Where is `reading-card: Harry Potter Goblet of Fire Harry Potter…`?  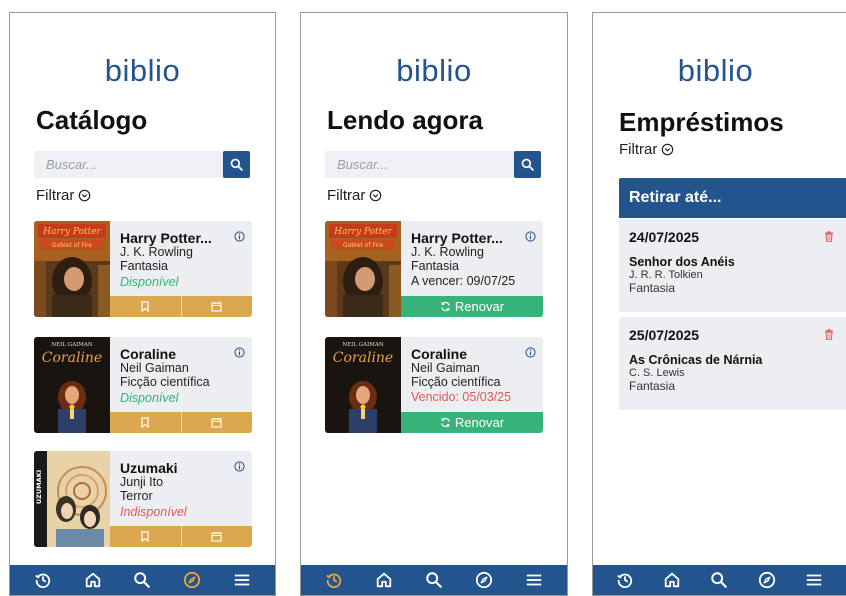
reading-card: Harry Potter Goblet of Fire Harry Potter… is located at coordinates (434, 269).